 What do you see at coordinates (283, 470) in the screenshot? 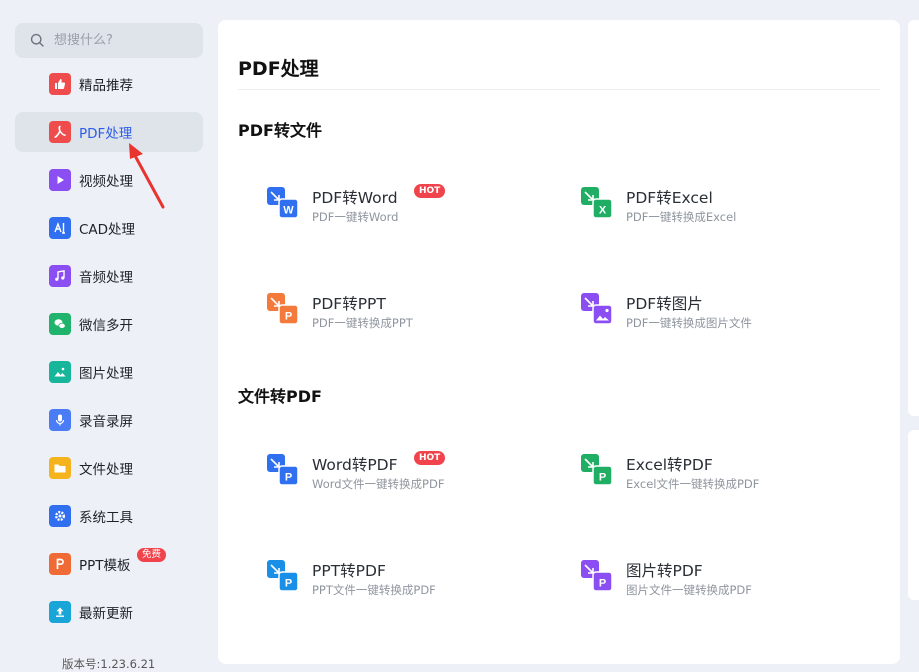
I see `word-to-pdf-icon: P` at bounding box center [283, 470].